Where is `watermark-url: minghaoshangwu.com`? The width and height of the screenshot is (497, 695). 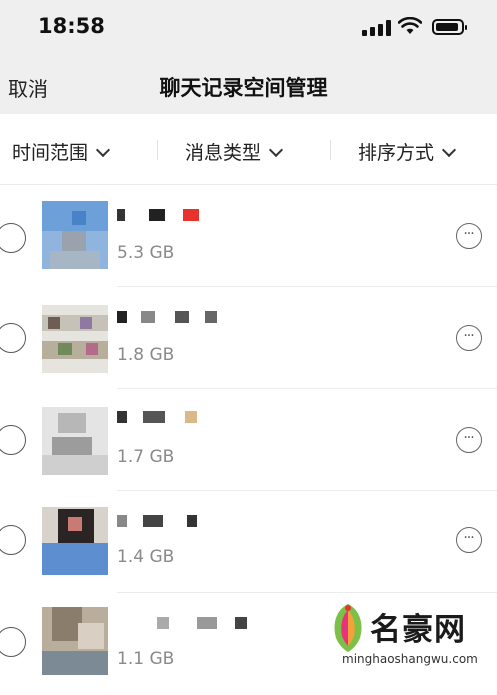 watermark-url: minghaoshangwu.com is located at coordinates (410, 659).